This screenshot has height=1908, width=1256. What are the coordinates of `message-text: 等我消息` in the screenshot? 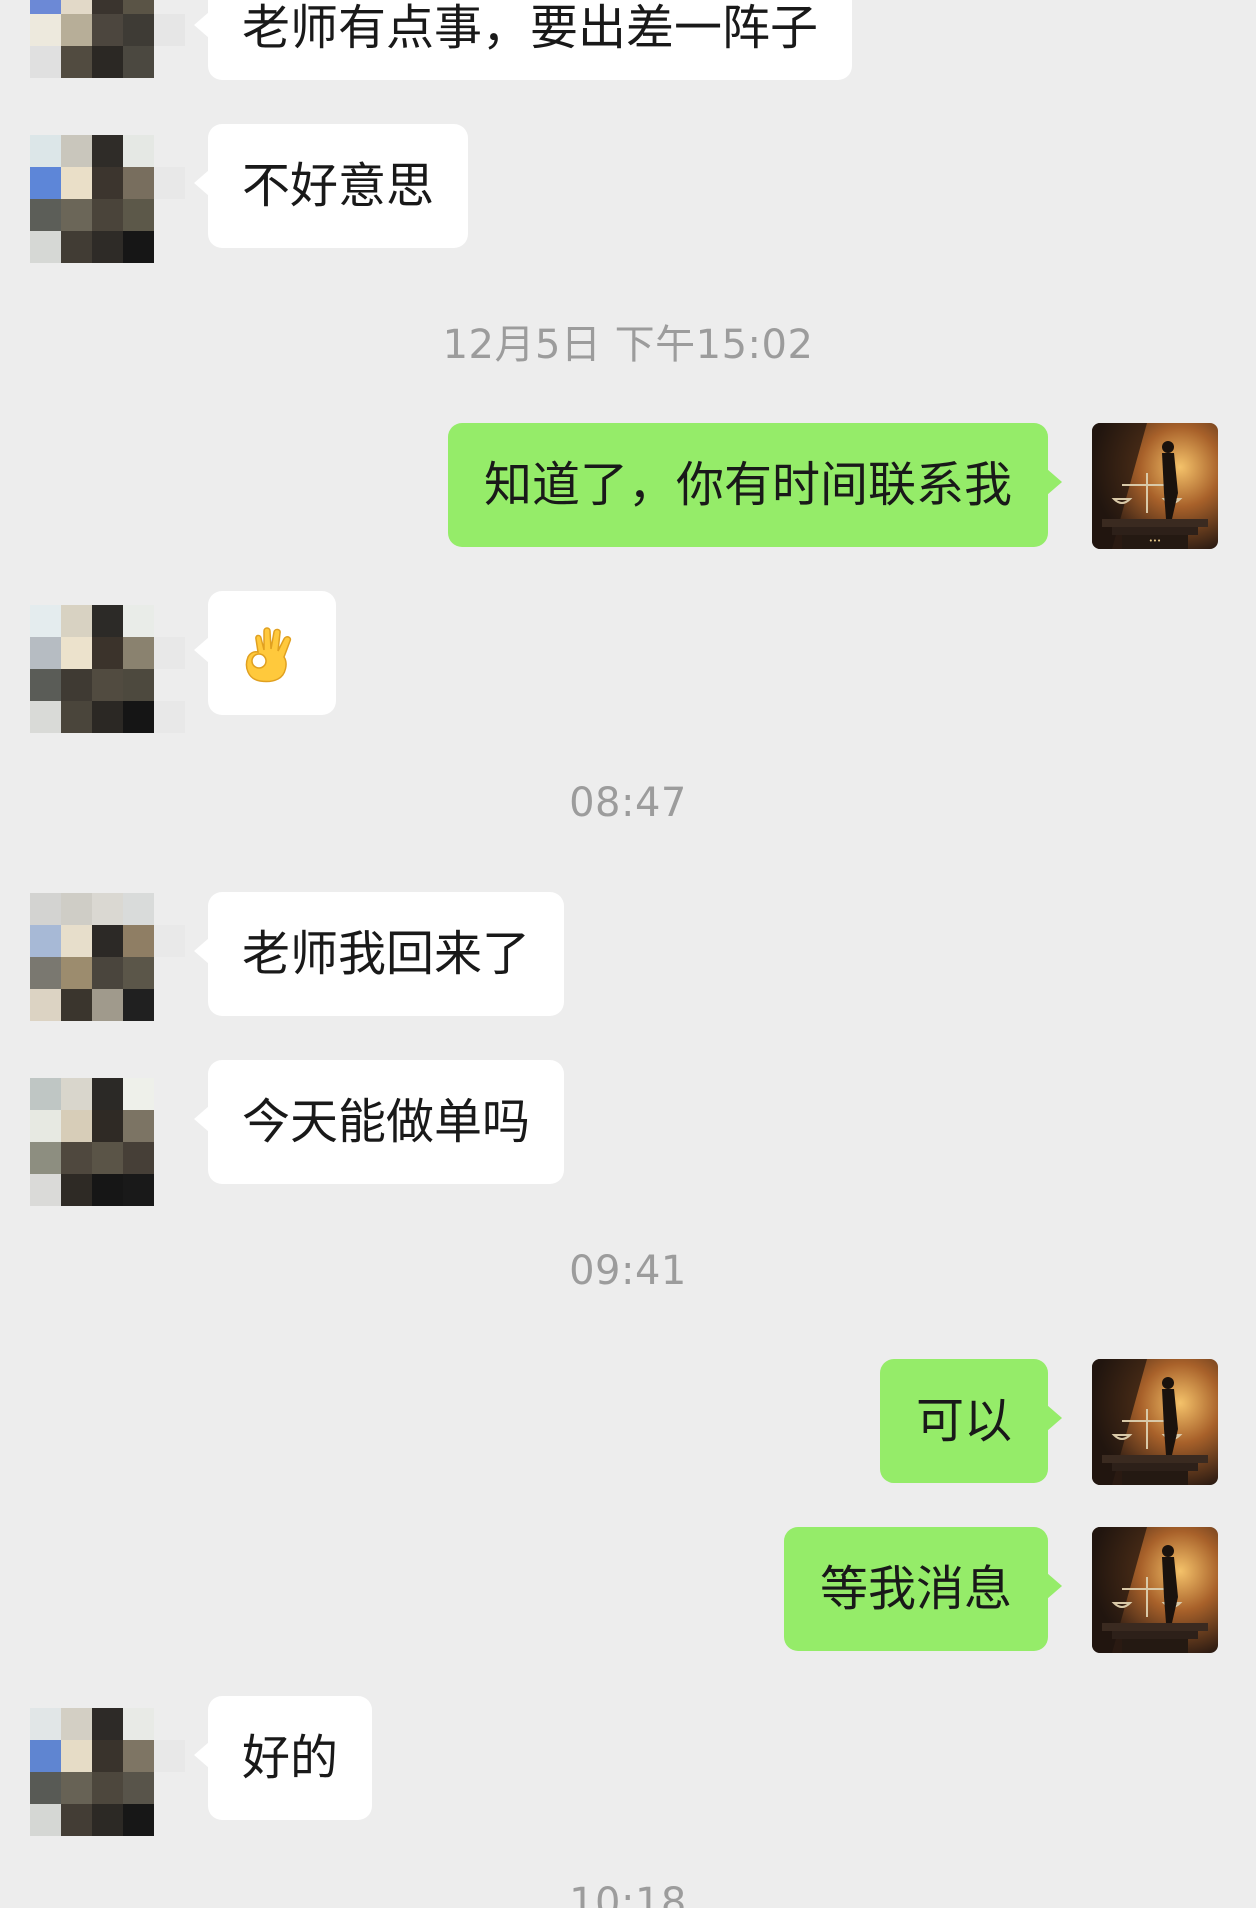 It's located at (915, 1589).